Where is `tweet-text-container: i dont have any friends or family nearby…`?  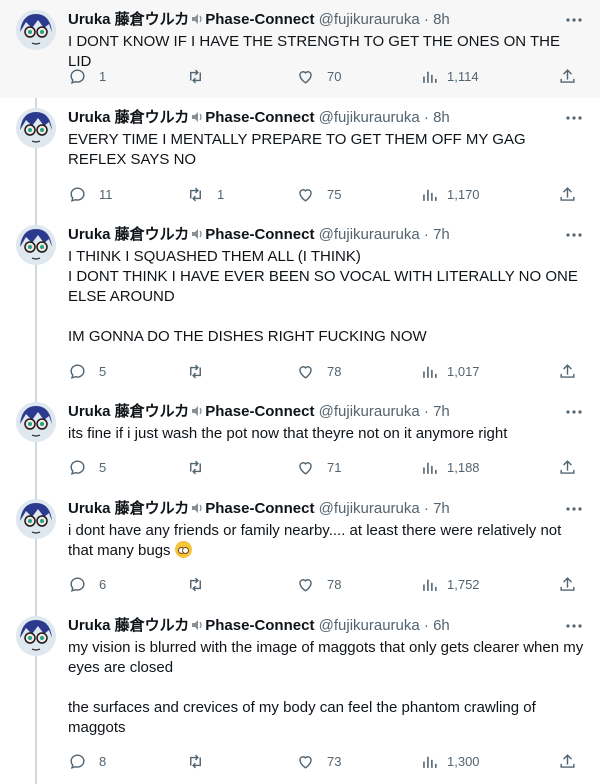 tweet-text-container: i dont have any friends or family nearby… is located at coordinates (326, 541).